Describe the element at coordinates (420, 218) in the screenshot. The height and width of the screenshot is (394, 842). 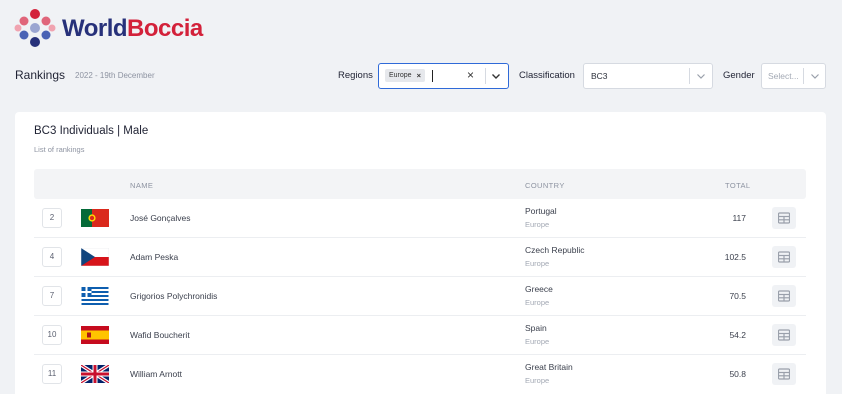
I see `table-row: 2 José Gonçalves Portugal Europe 117` at that location.